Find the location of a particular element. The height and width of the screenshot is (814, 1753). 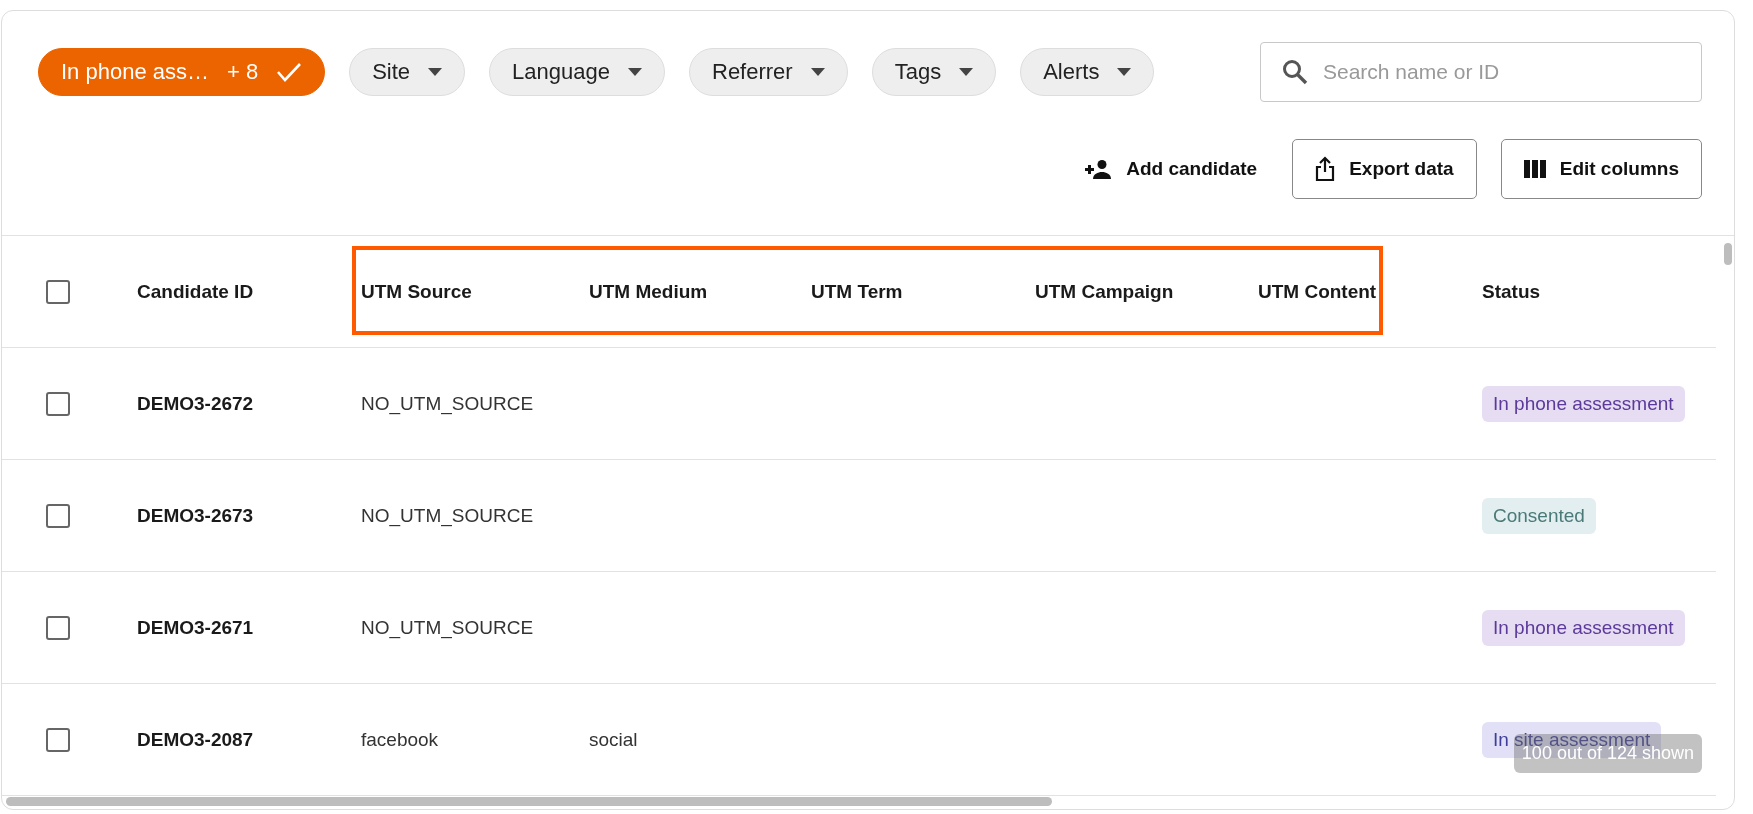

filter-chip: Language is located at coordinates (577, 72).